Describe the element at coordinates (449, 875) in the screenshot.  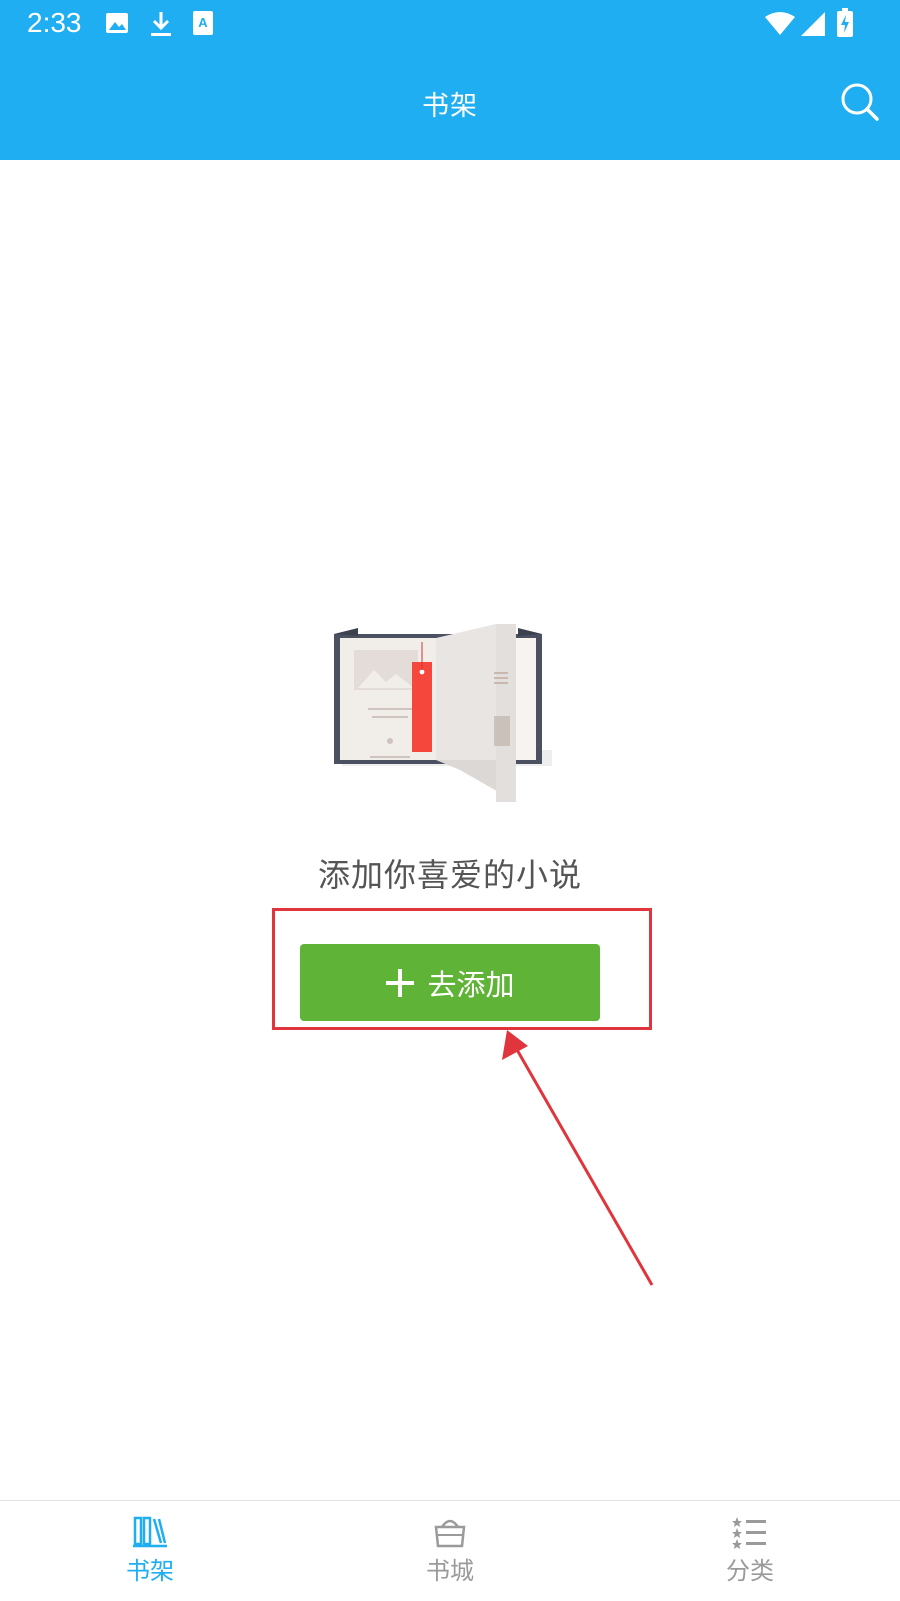
I see `empty-message: 添加你喜爱的小说` at that location.